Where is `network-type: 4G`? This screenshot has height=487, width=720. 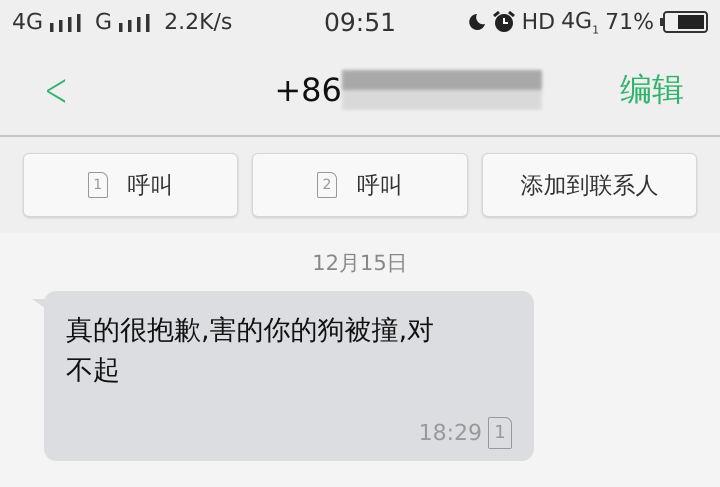 network-type: 4G is located at coordinates (28, 22).